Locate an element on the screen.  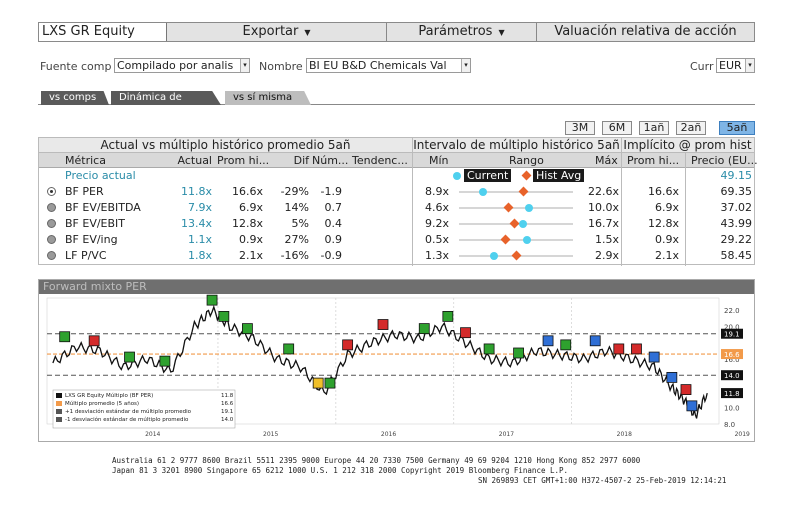
avg-value: 16.6x is located at coordinates (247, 191).